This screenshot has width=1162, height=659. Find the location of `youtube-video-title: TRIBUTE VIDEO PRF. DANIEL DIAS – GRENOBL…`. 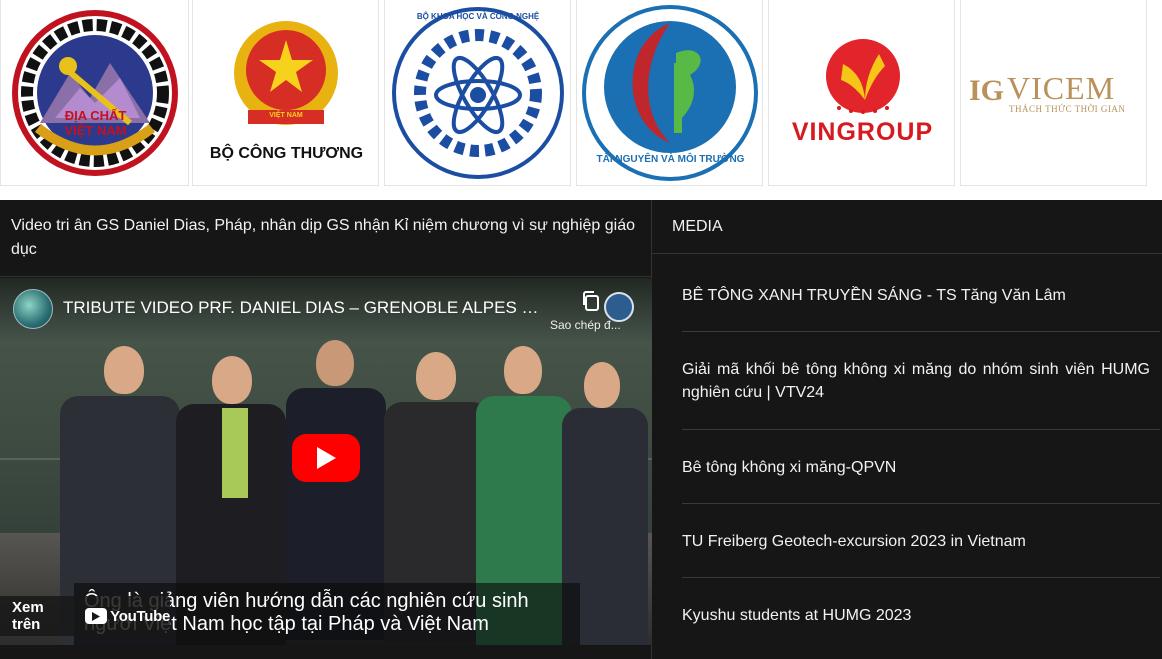

youtube-video-title: TRIBUTE VIDEO PRF. DANIEL DIAS – GRENOBL… is located at coordinates (303, 308).